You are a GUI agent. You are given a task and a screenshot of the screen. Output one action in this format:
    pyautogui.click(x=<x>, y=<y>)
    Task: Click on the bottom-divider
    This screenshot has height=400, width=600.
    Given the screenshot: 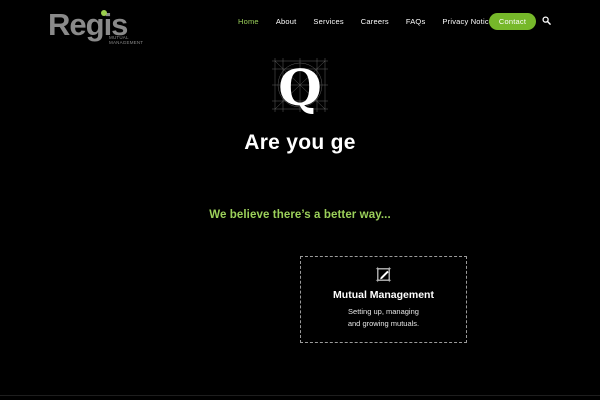 What is the action you would take?
    pyautogui.click(x=300, y=395)
    